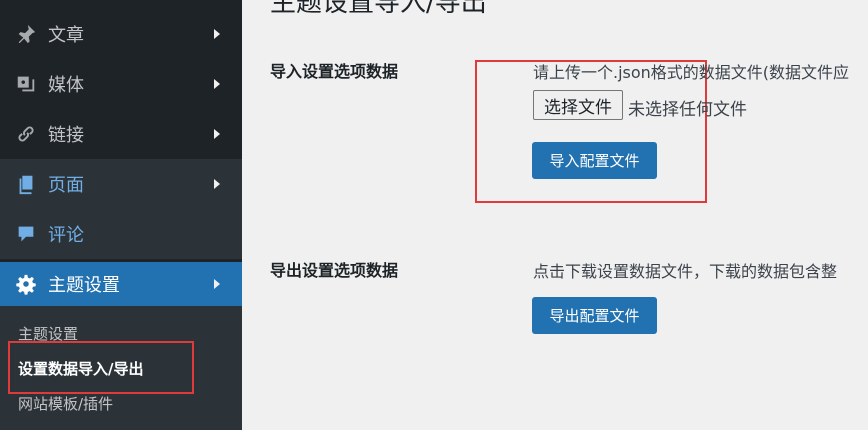 The width and height of the screenshot is (868, 430). I want to click on link-icon, so click(26, 134).